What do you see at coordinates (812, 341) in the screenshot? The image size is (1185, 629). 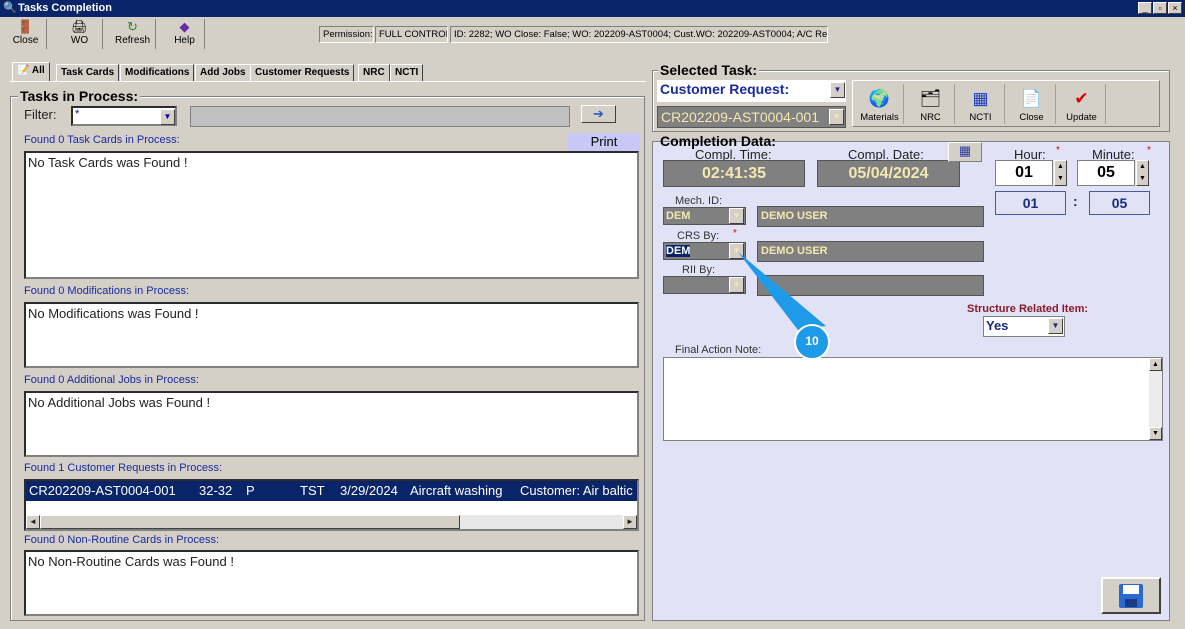 I see `callout-number: 10` at bounding box center [812, 341].